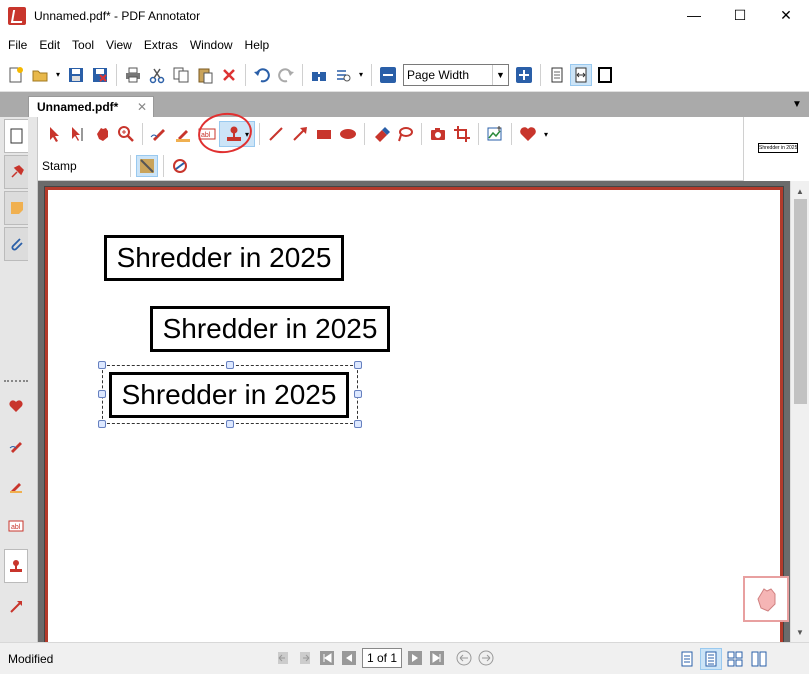 The image size is (809, 674). I want to click on favorites-dropdown-button: ▾, so click(546, 134).